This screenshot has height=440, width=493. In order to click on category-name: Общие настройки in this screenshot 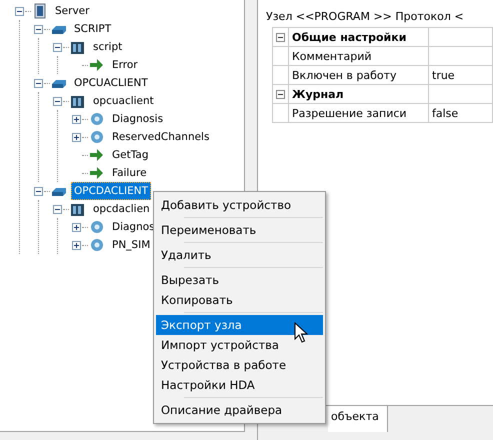, I will do `click(359, 37)`.